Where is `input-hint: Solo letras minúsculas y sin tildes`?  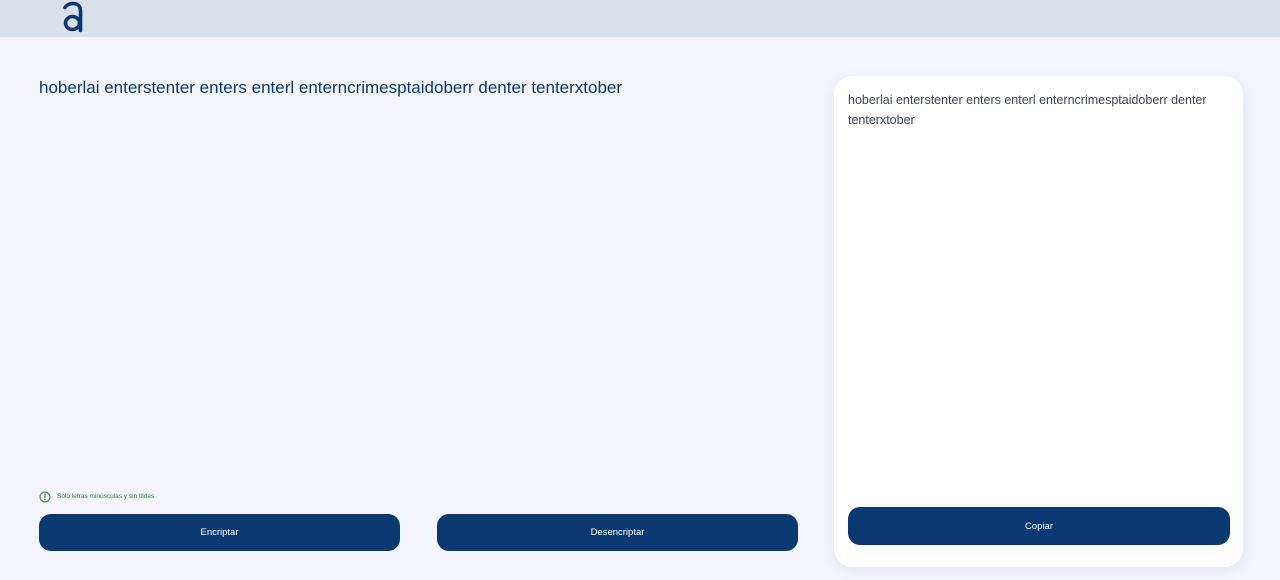
input-hint: Solo letras minúsculas y sin tildes is located at coordinates (96, 497).